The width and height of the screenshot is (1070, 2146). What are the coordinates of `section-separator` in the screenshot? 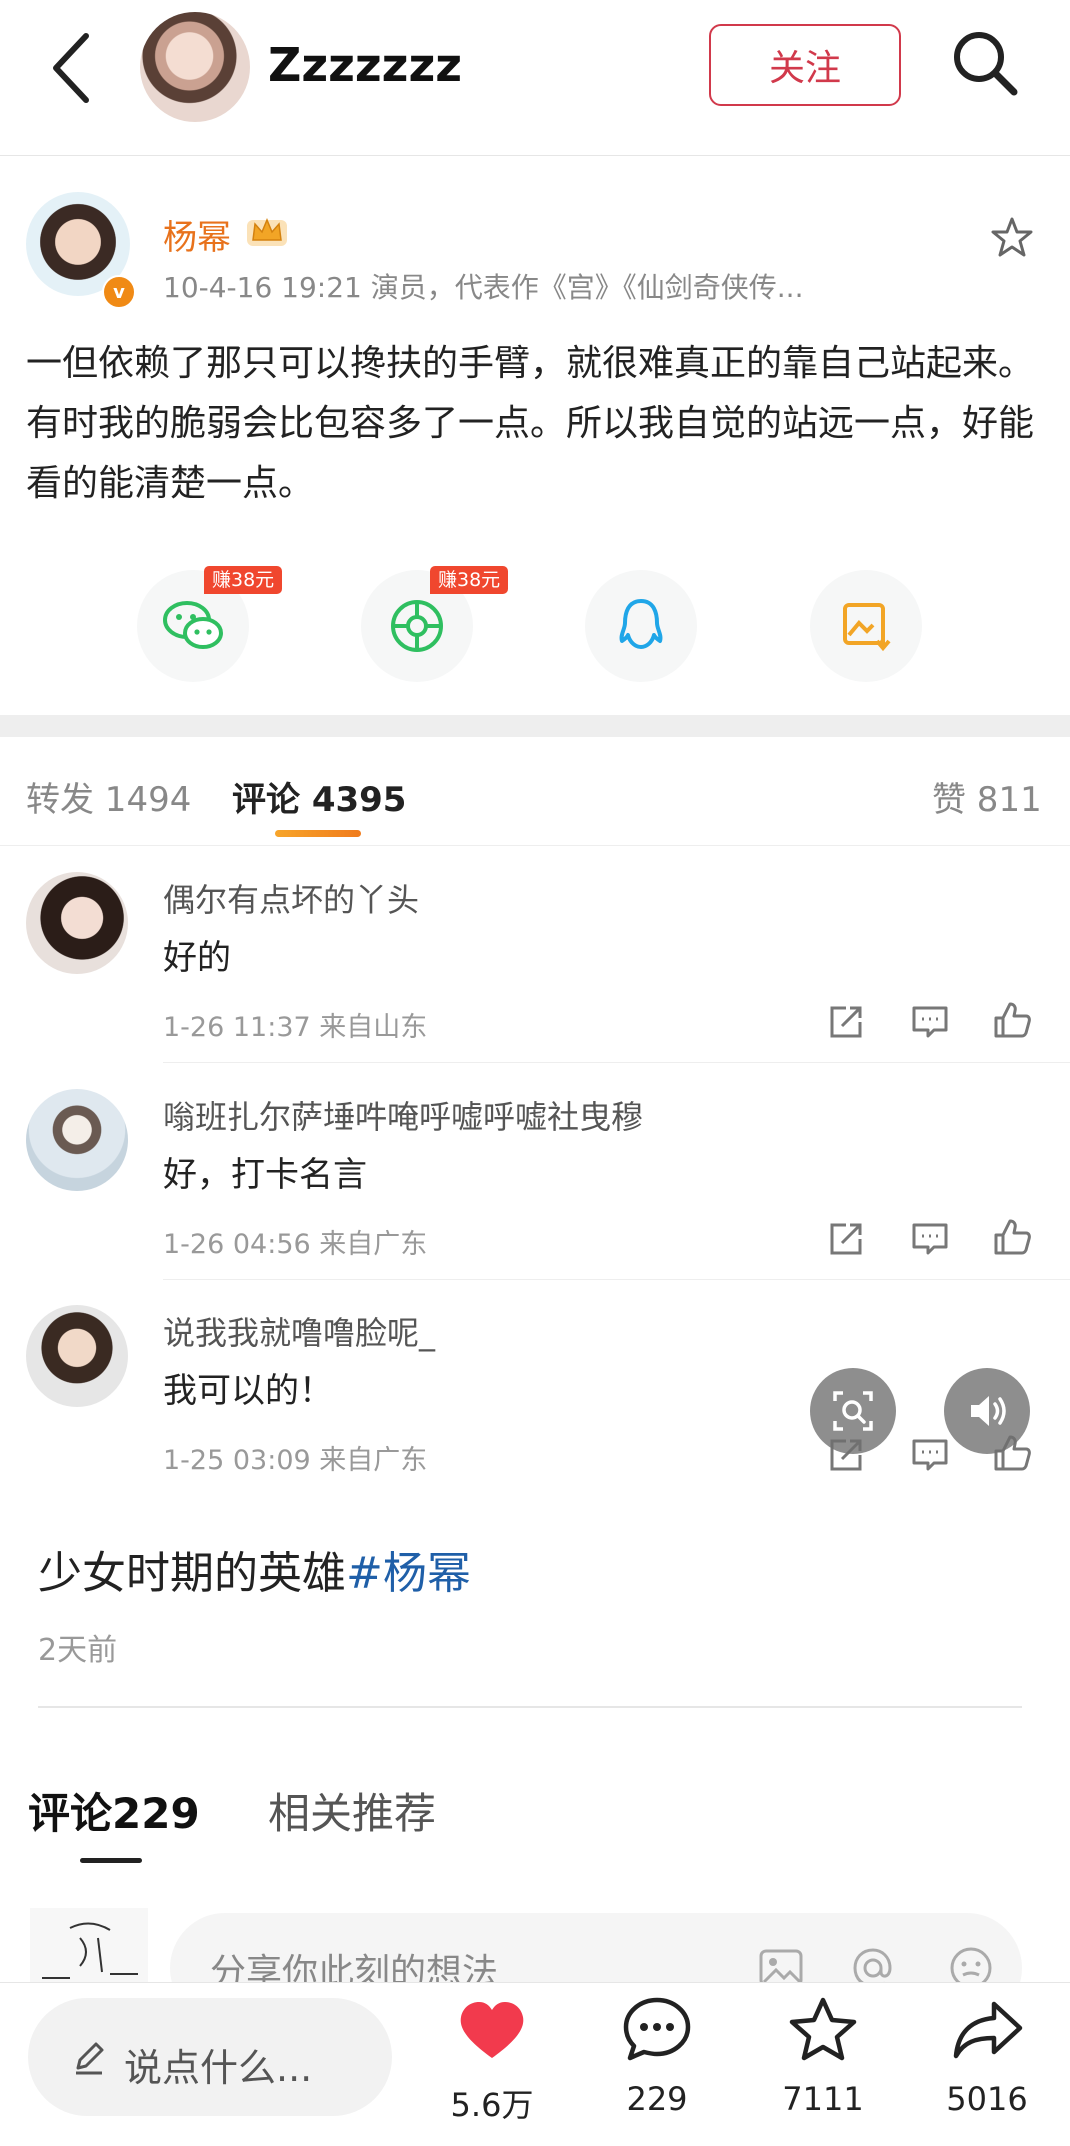 It's located at (535, 726).